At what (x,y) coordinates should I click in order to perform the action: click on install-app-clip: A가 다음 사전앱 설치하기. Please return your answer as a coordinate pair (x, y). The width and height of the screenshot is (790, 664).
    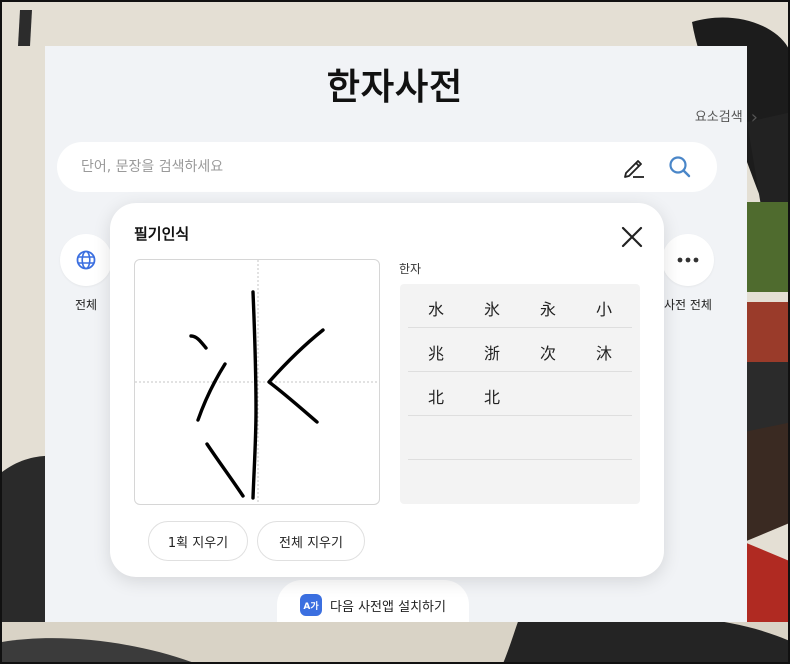
    Looking at the image, I should click on (373, 601).